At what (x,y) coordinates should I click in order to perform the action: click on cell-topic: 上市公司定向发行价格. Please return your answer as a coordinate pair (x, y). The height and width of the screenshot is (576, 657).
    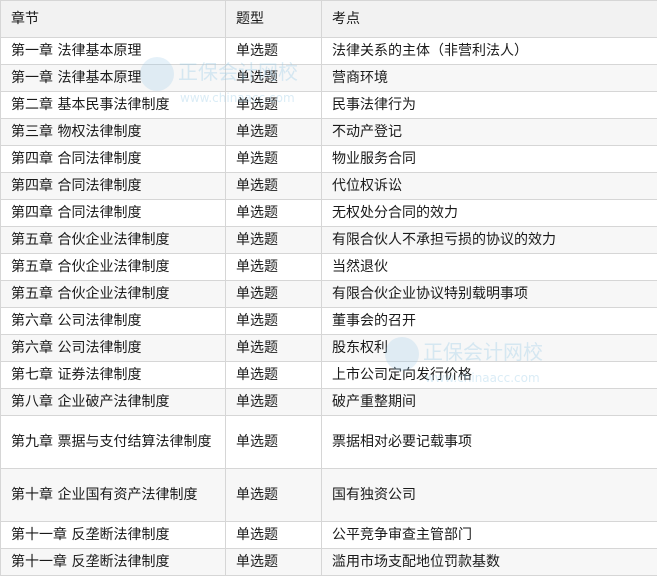
    Looking at the image, I should click on (489, 375).